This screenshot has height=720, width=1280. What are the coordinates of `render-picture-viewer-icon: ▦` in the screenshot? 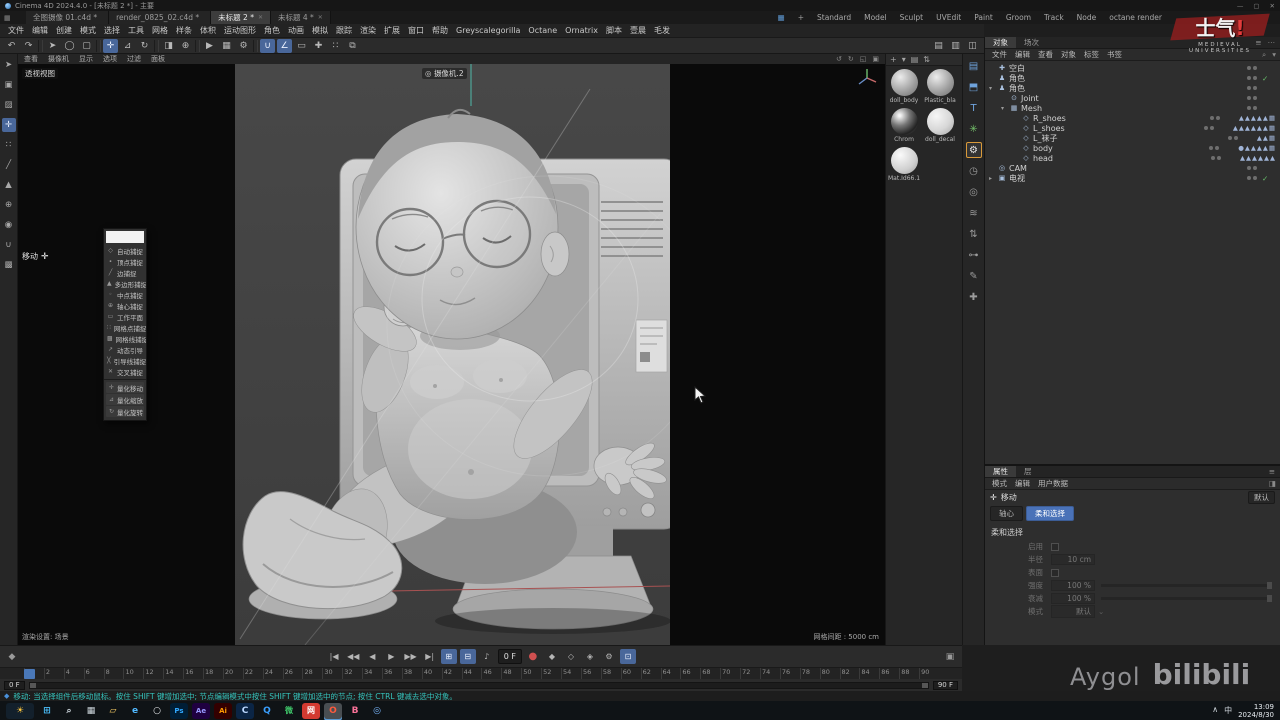 It's located at (226, 46).